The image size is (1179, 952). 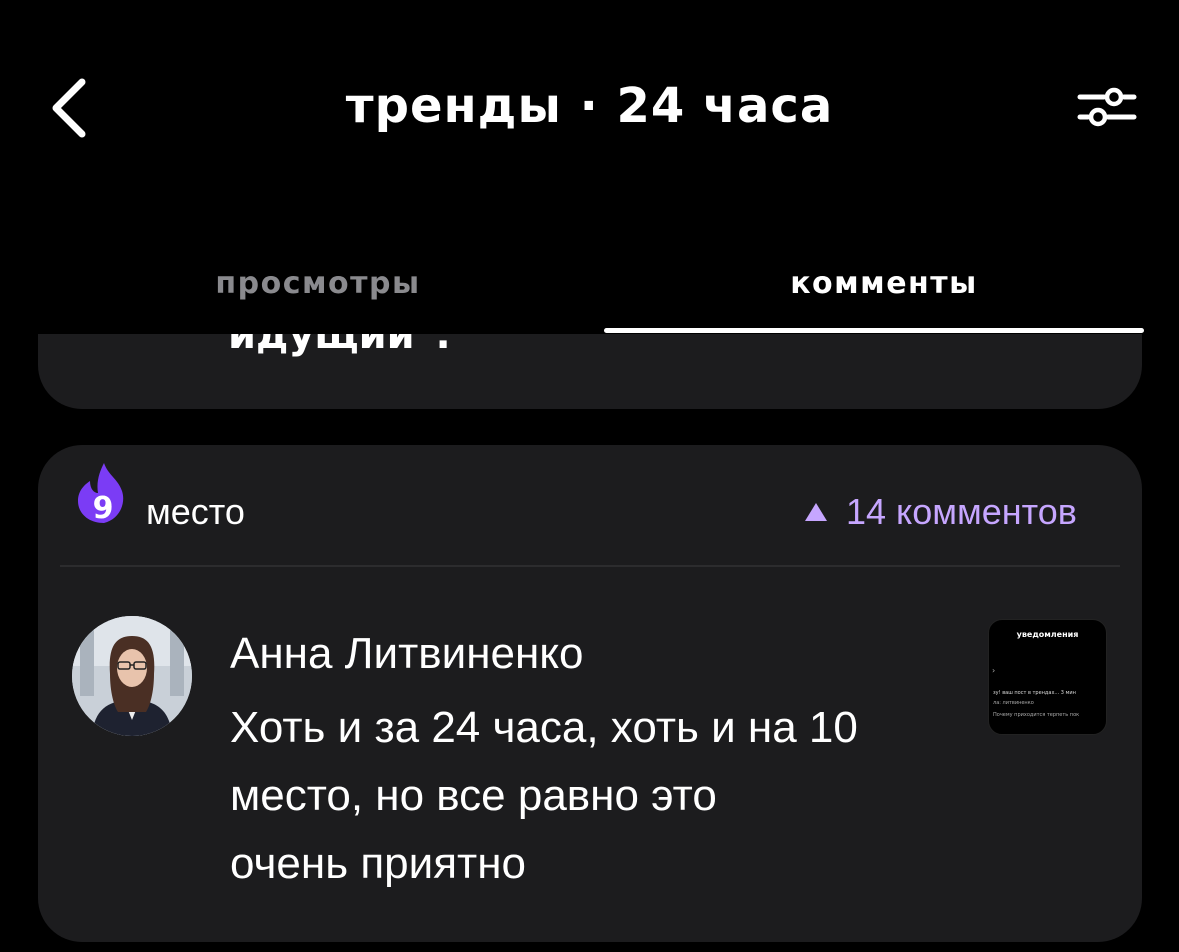 What do you see at coordinates (473, 795) in the screenshot?
I see `comment-line: место, но все равно это` at bounding box center [473, 795].